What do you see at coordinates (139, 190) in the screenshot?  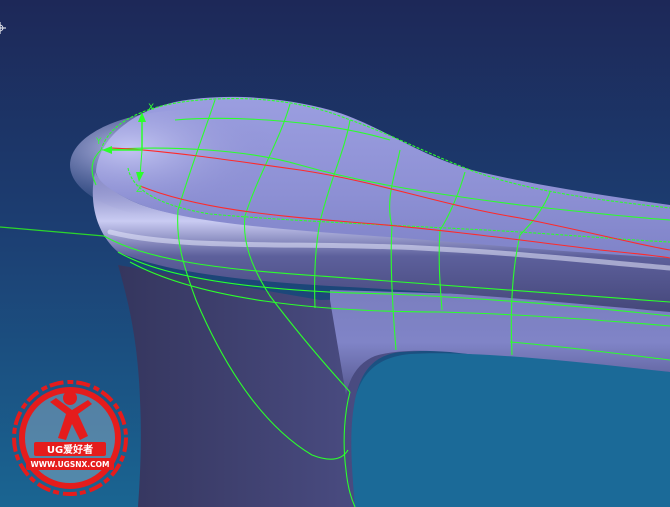 I see `triad-z-label: Z` at bounding box center [139, 190].